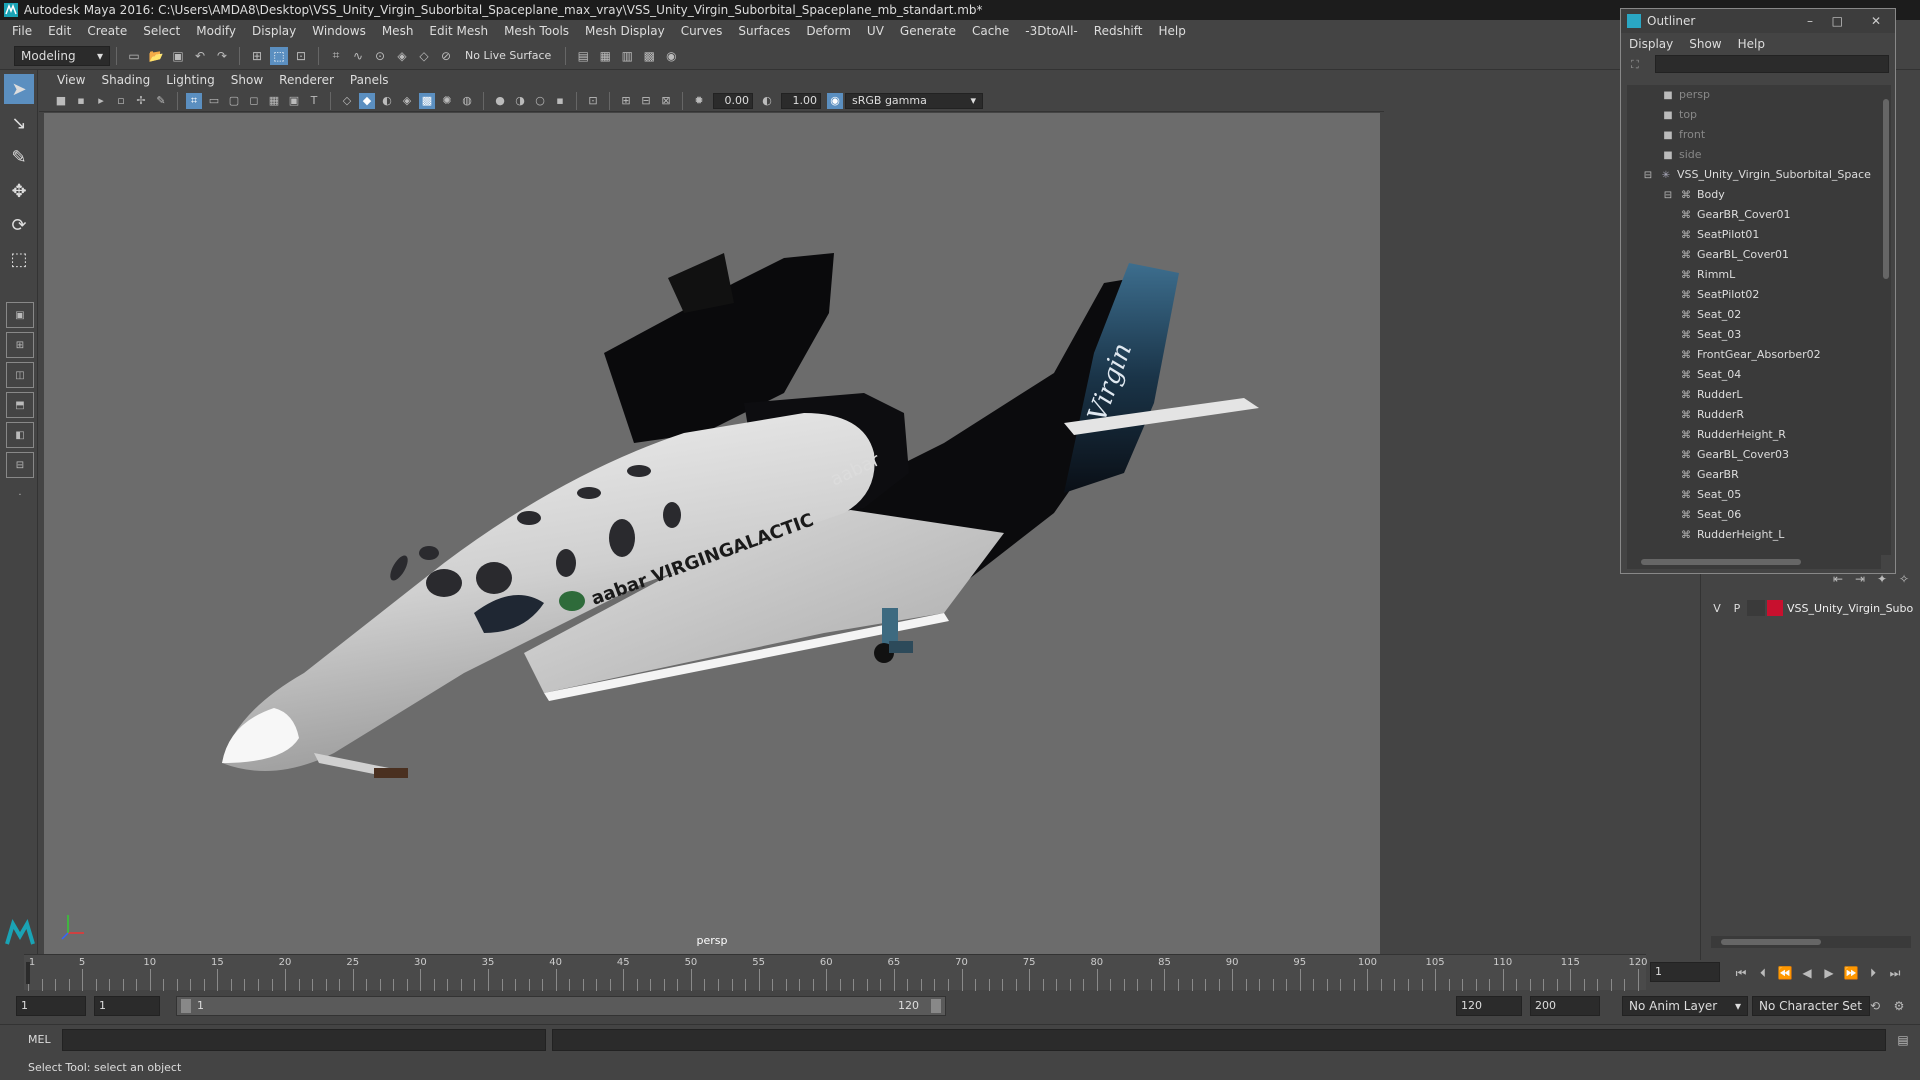 The width and height of the screenshot is (1920, 1080). Describe the element at coordinates (19, 259) in the screenshot. I see `scale-tool-icon: ⬚` at that location.